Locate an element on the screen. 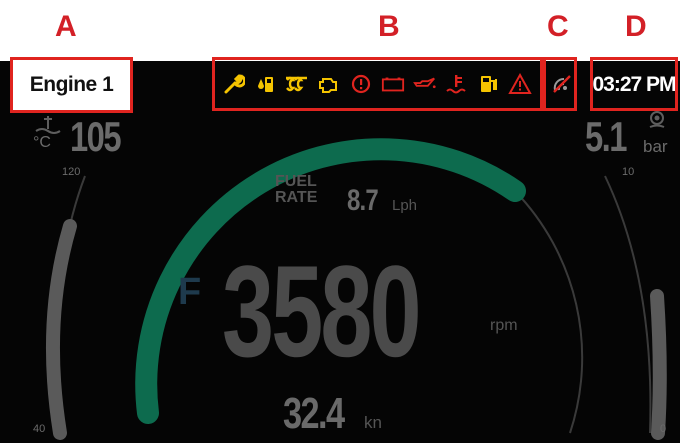 The width and height of the screenshot is (680, 443). left-gauge-tick-min: 40 is located at coordinates (39, 429).